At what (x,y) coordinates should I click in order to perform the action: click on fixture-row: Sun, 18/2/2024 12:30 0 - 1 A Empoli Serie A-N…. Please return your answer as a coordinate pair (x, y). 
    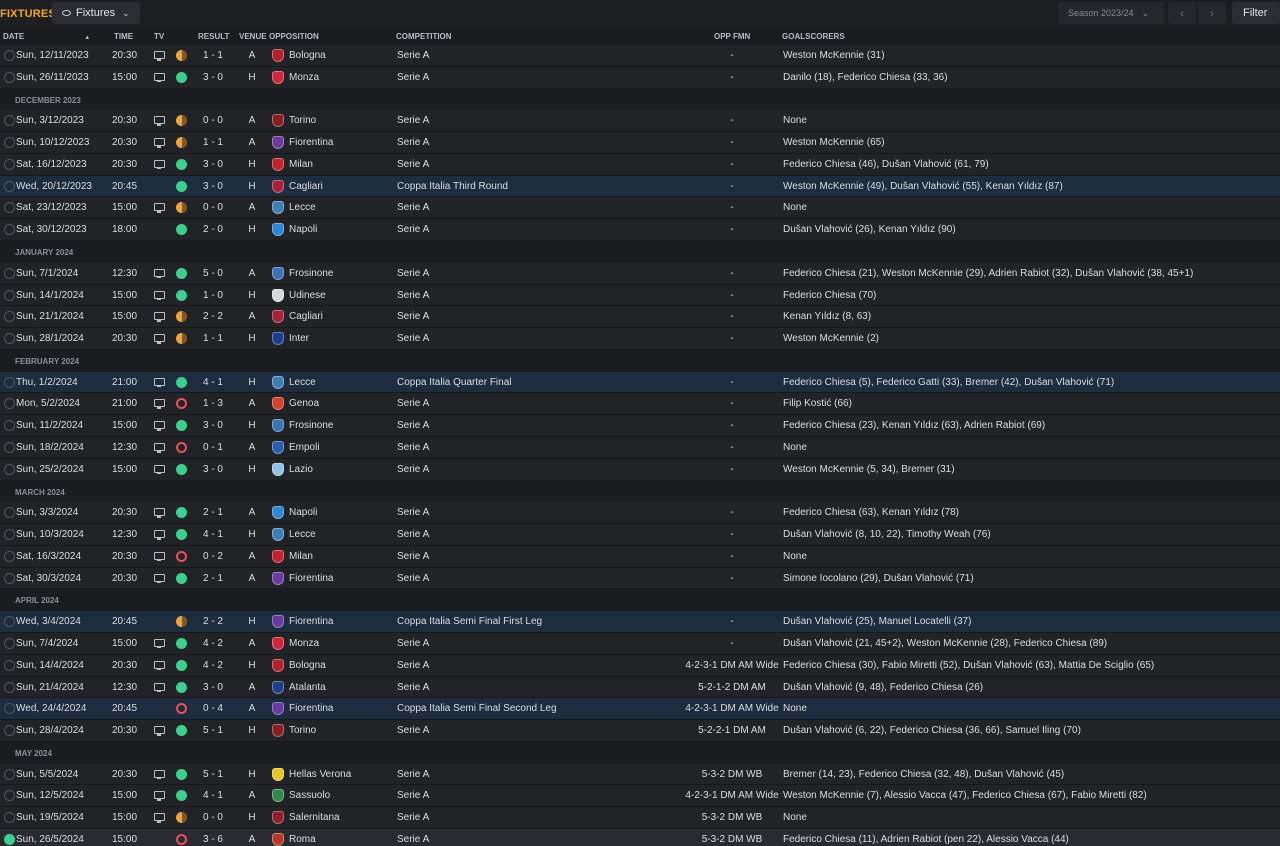
    Looking at the image, I should click on (640, 448).